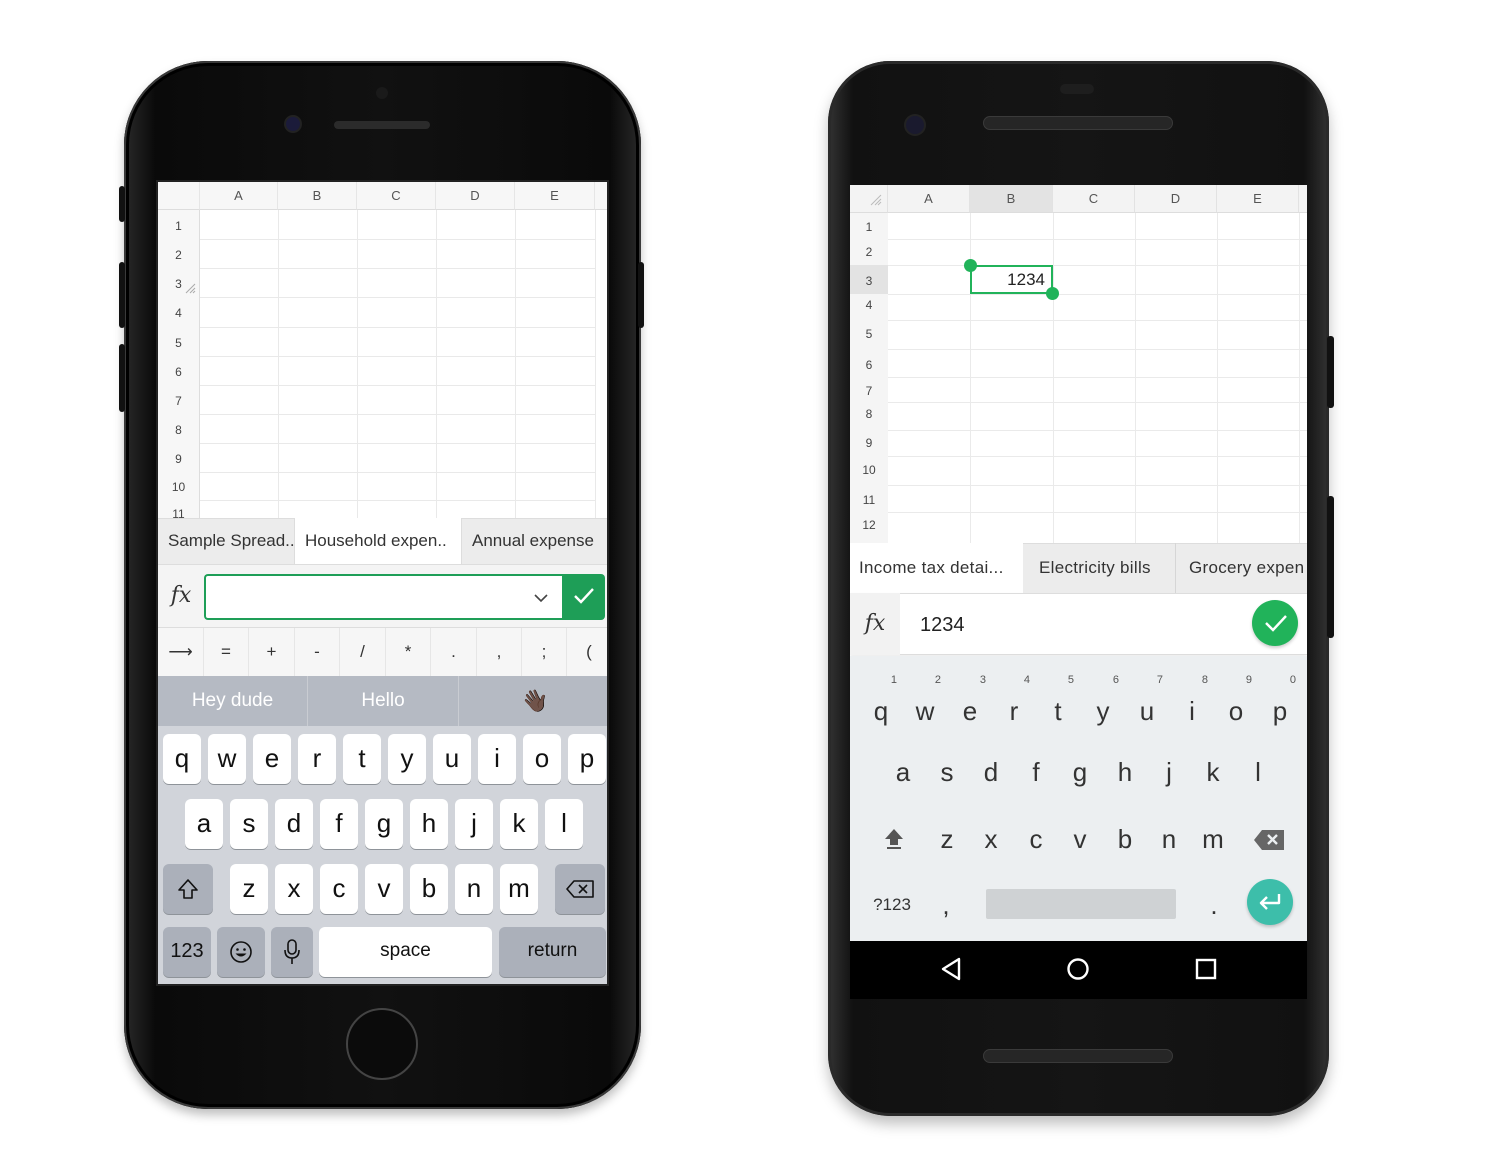  What do you see at coordinates (382, 1044) in the screenshot?
I see `home-button` at bounding box center [382, 1044].